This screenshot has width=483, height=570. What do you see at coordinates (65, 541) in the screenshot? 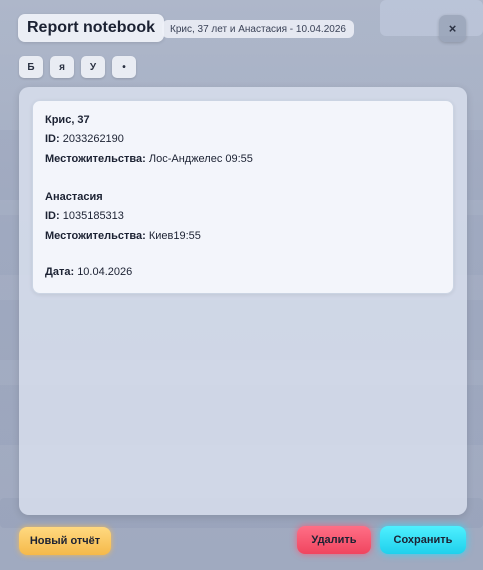
I see `new-report-button: Новый отчёт` at bounding box center [65, 541].